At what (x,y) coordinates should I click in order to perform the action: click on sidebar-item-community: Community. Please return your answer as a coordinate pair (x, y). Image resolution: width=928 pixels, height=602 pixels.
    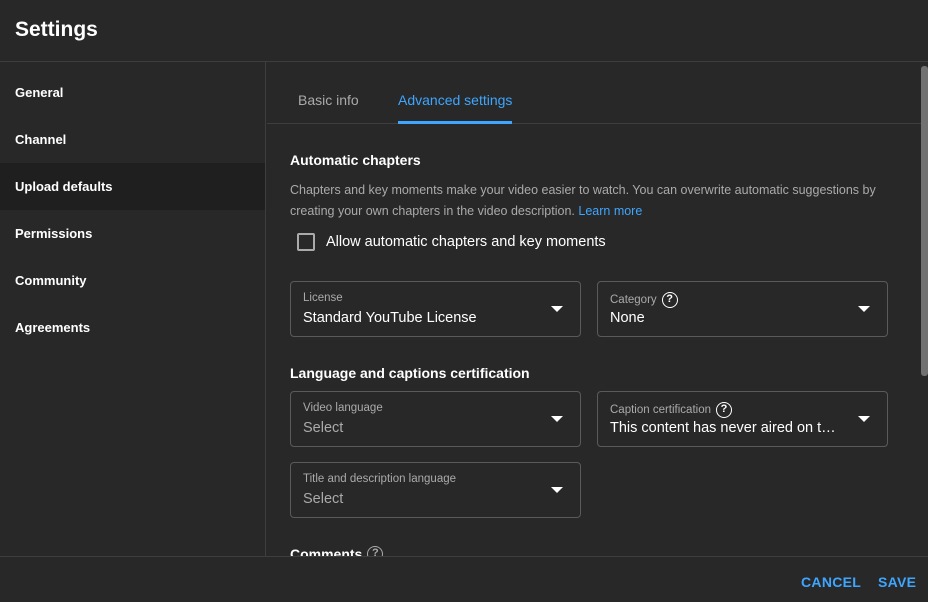
    Looking at the image, I should click on (132, 280).